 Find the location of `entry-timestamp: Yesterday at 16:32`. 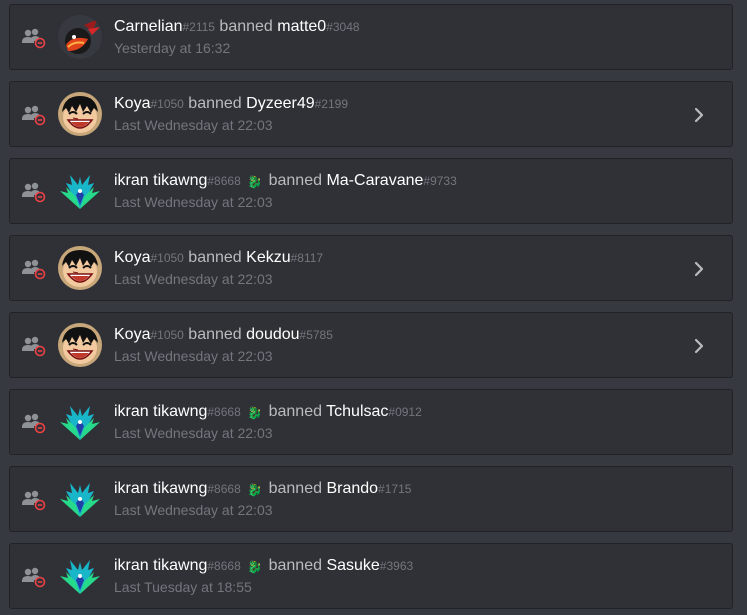

entry-timestamp: Yesterday at 16:32 is located at coordinates (172, 48).